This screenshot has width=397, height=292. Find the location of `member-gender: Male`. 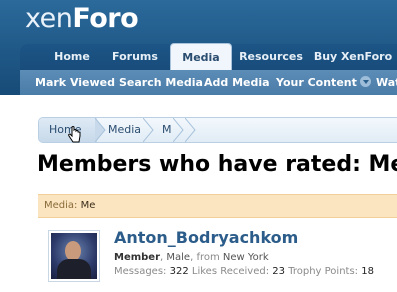

member-gender: Male is located at coordinates (178, 257).